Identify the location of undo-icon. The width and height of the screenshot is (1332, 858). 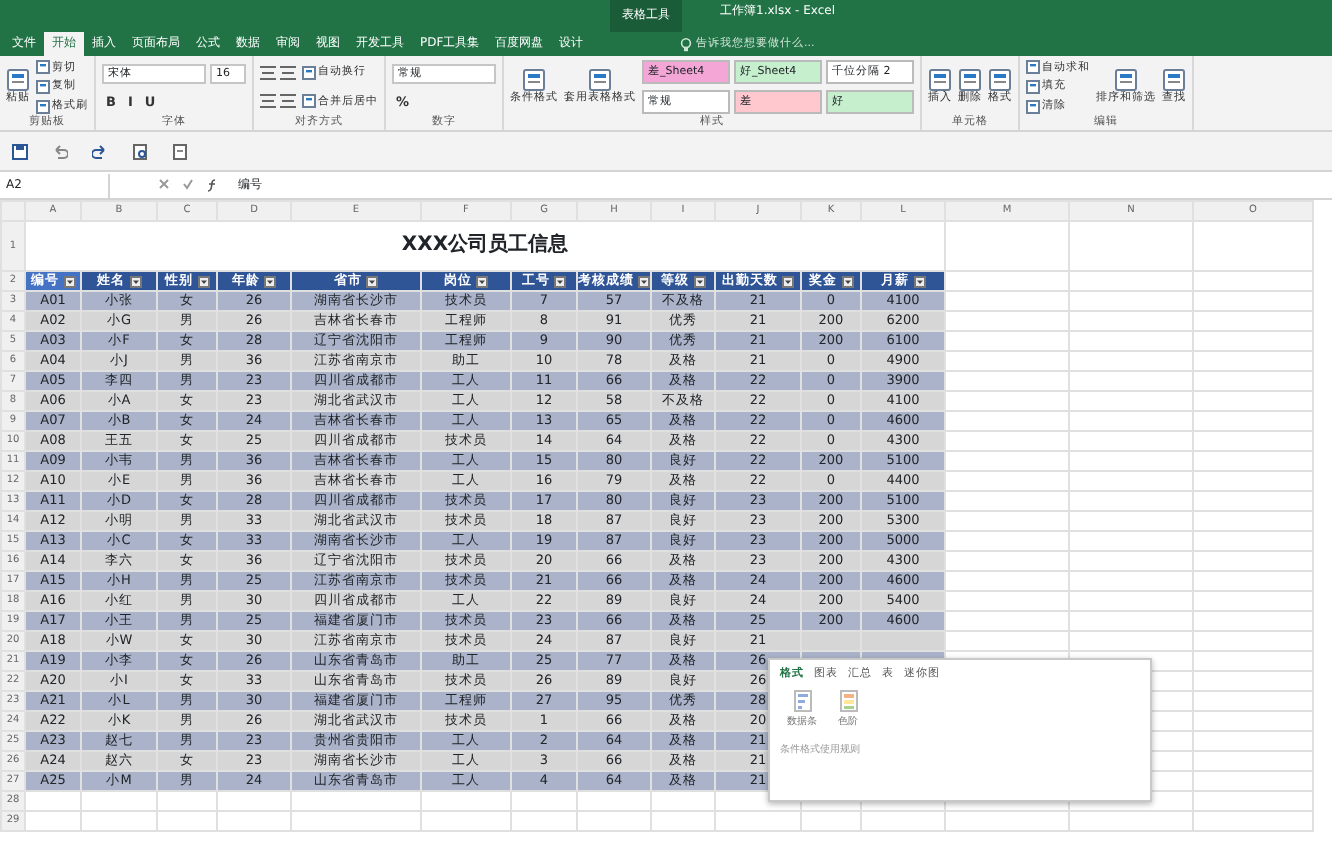
(60, 151).